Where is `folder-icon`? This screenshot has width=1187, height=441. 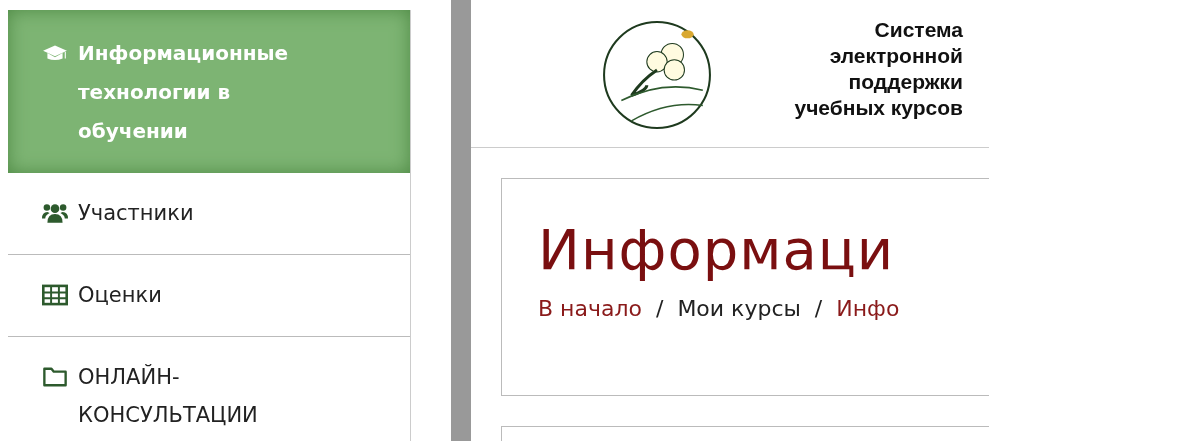
folder-icon is located at coordinates (55, 377).